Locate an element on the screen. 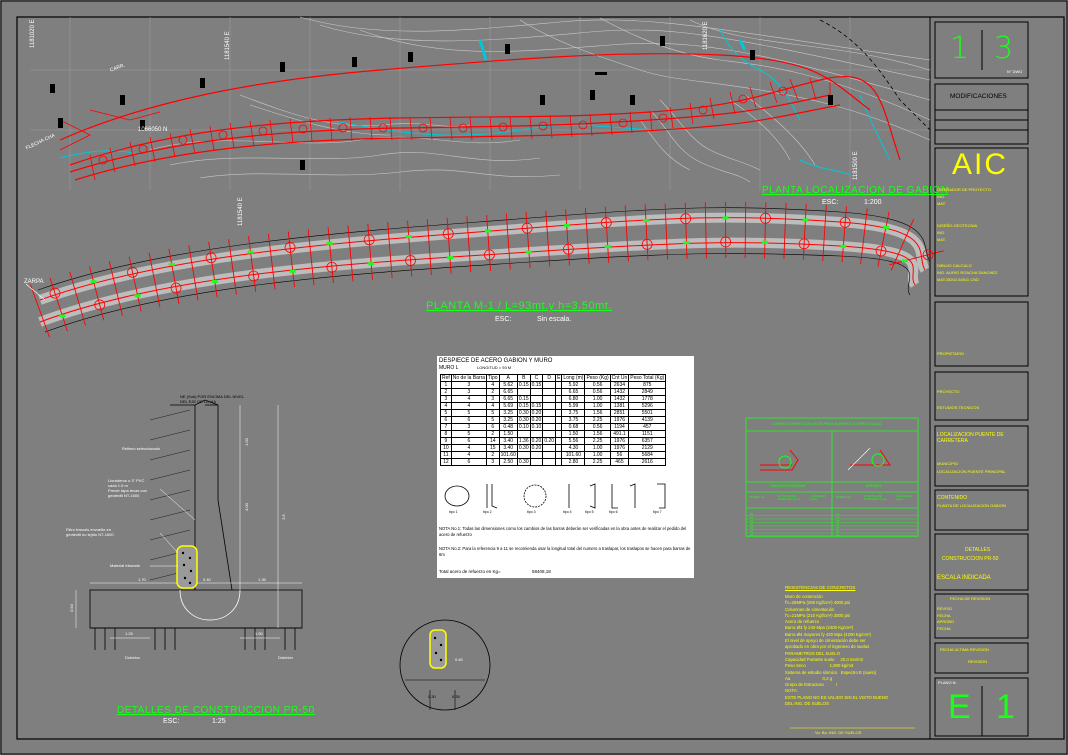  table-cell: 2.25 is located at coordinates (597, 420).